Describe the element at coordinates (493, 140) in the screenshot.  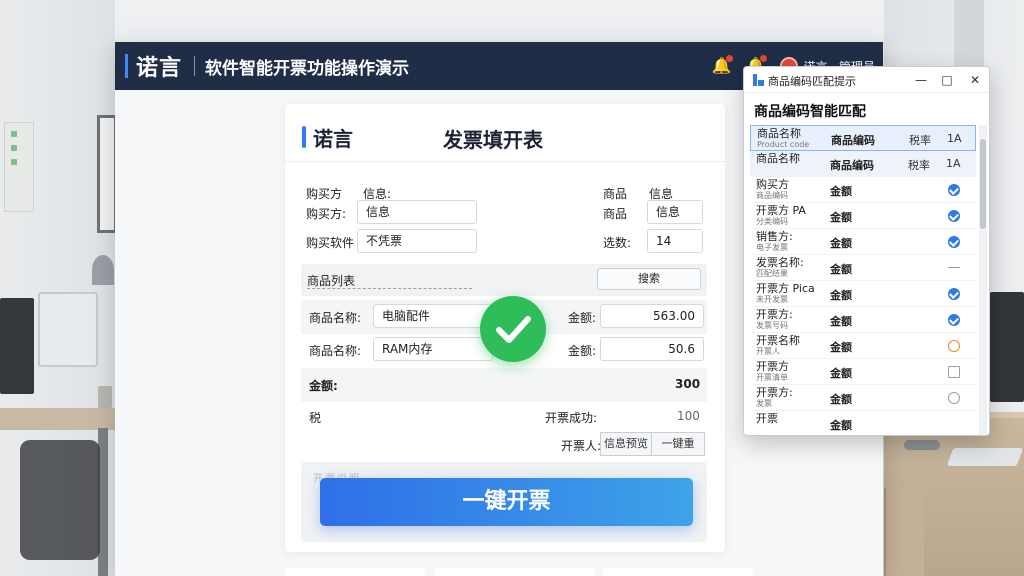
I see `form-title: 发票填开表` at that location.